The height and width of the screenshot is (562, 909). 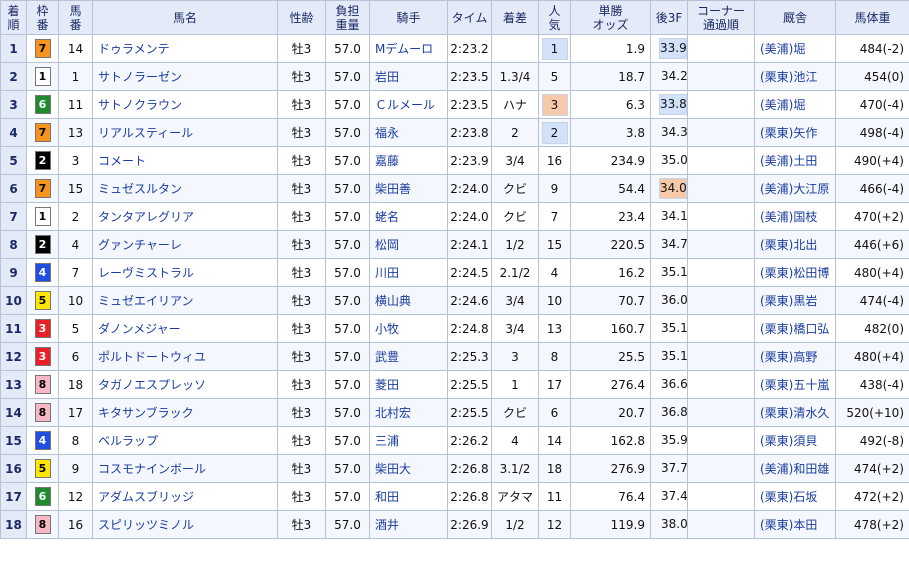 I want to click on trainer-link: (栗東)五十嵐, so click(x=794, y=385).